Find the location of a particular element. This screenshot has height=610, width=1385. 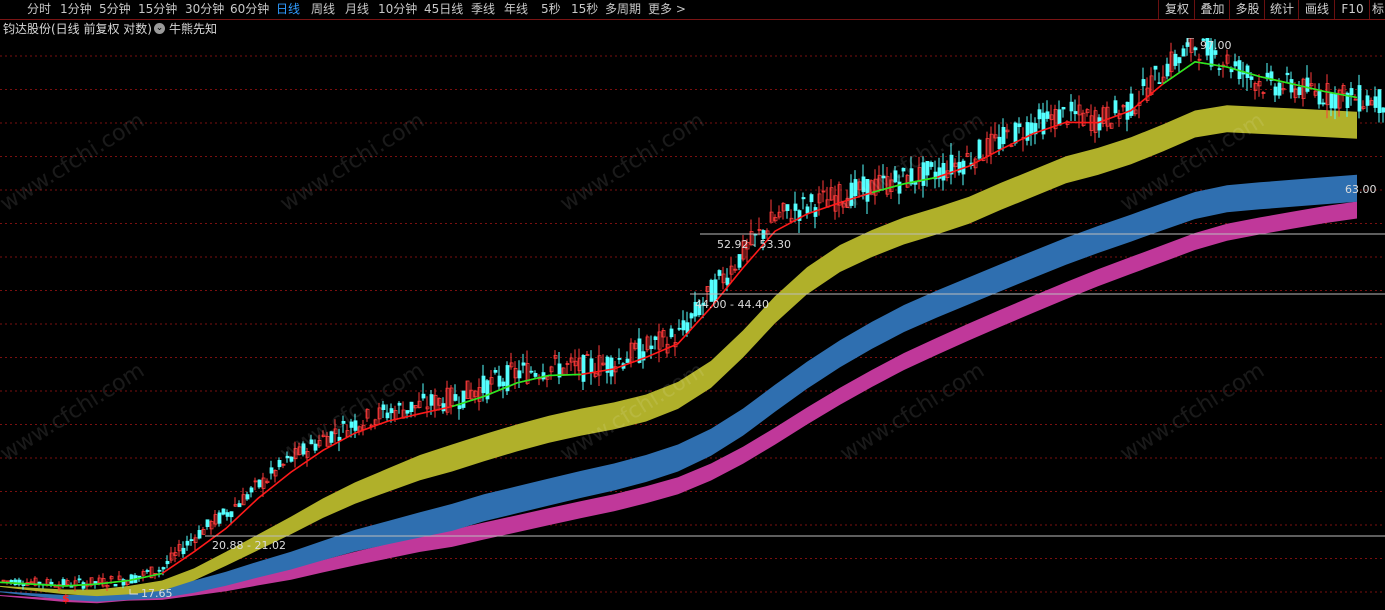

period-tab-0: 分时 is located at coordinates (39, 9).